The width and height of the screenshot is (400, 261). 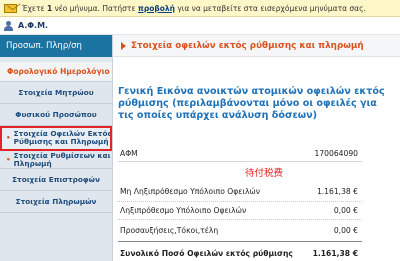 I want to click on sidebar-item-settlements: • Στοιχεία Ρυθμίσεων και Πληρωμή, so click(x=56, y=160).